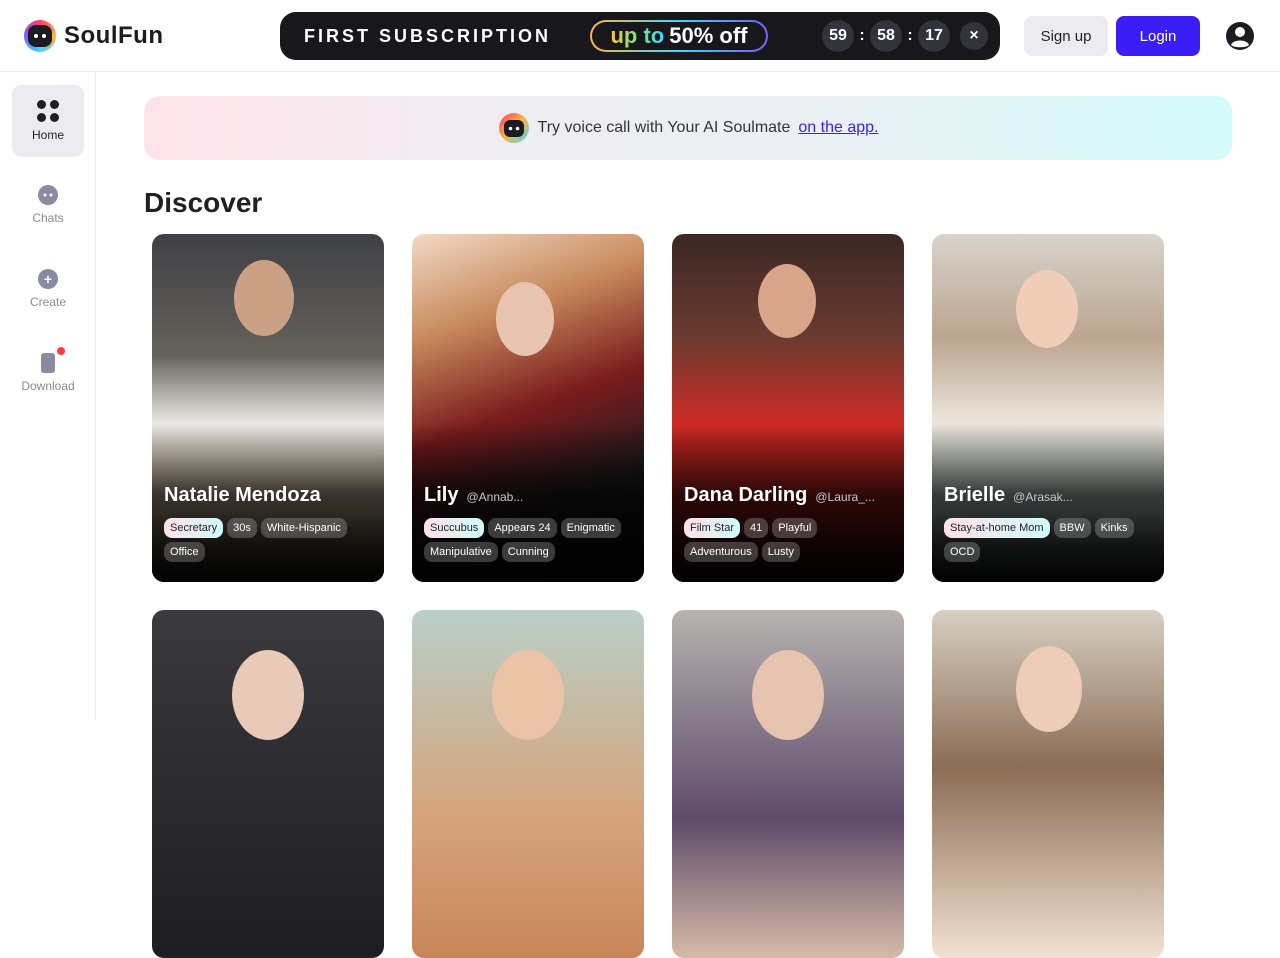  What do you see at coordinates (528, 552) in the screenshot?
I see `character-tag: Cunning` at bounding box center [528, 552].